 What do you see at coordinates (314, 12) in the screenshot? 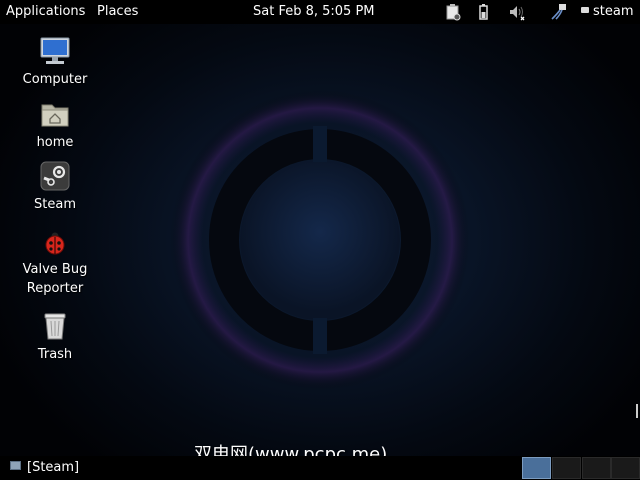
I see `clock: Sat Feb 8, 5:05 PM` at bounding box center [314, 12].